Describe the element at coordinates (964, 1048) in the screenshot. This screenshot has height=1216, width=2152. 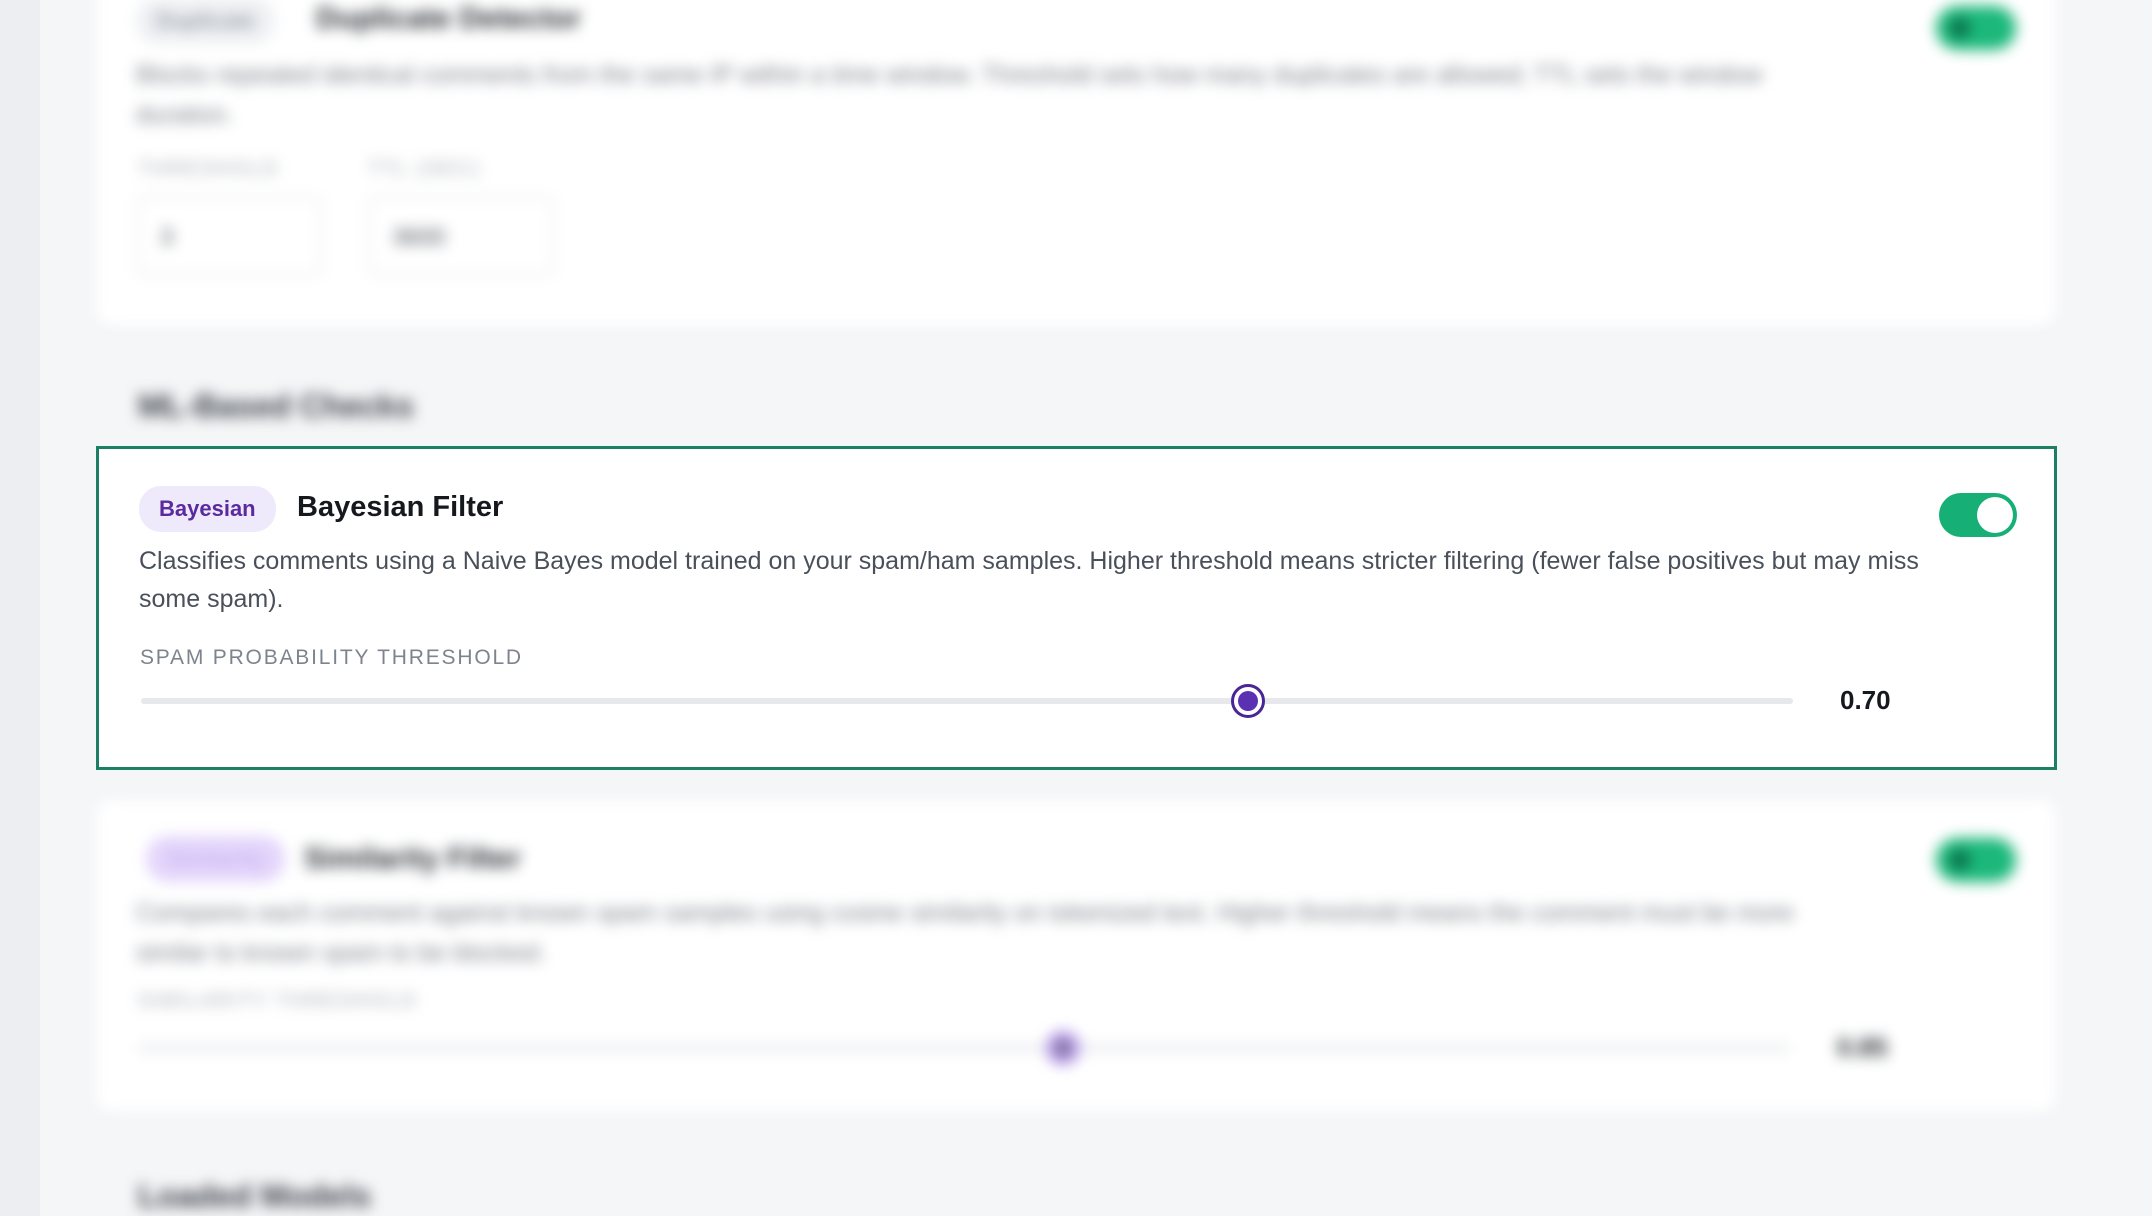
I see `similarity-slider-track` at that location.